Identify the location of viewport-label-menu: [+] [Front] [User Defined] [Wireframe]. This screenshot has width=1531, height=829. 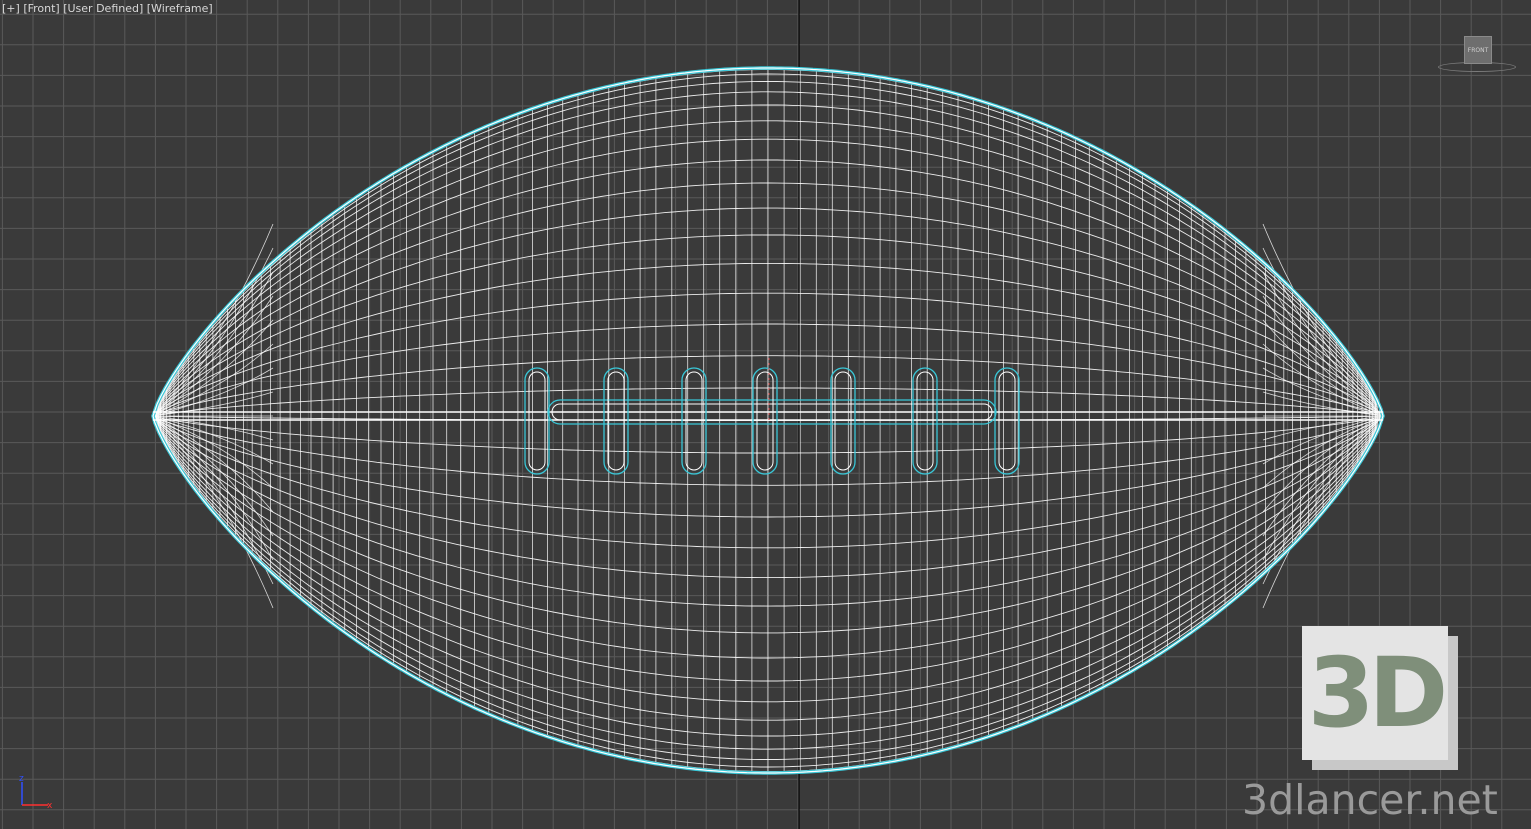
(107, 8).